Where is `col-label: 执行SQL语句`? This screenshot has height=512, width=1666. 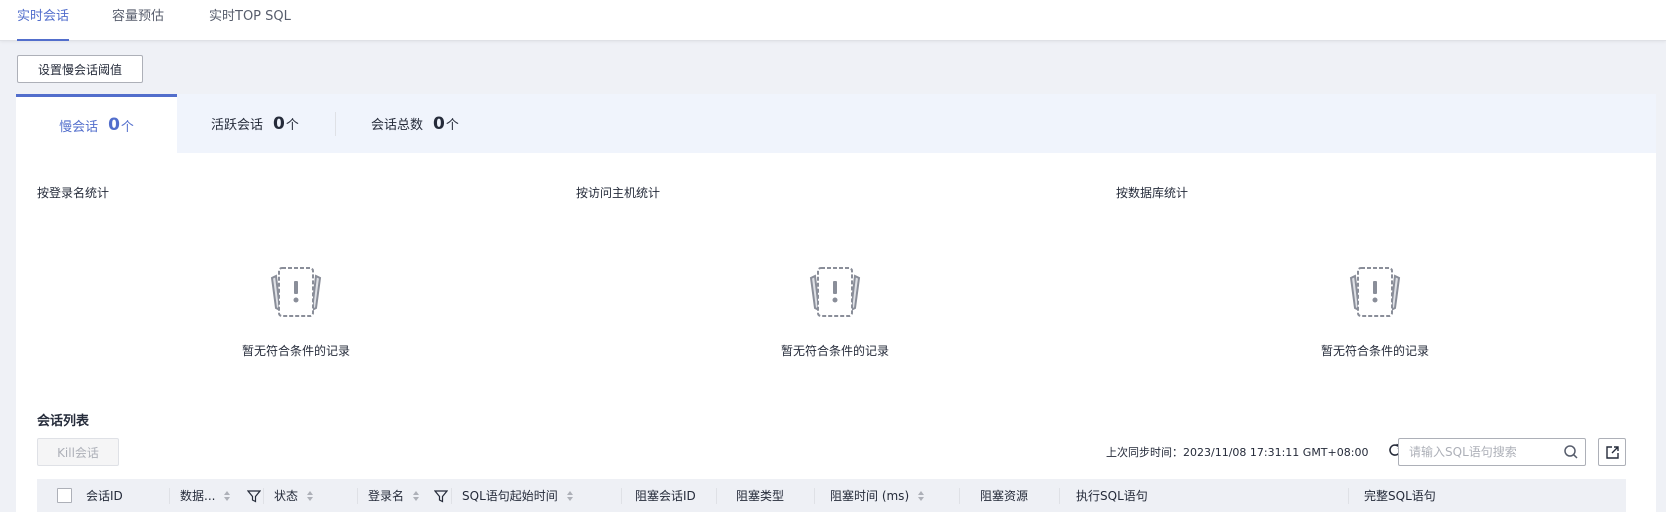 col-label: 执行SQL语句 is located at coordinates (1112, 496).